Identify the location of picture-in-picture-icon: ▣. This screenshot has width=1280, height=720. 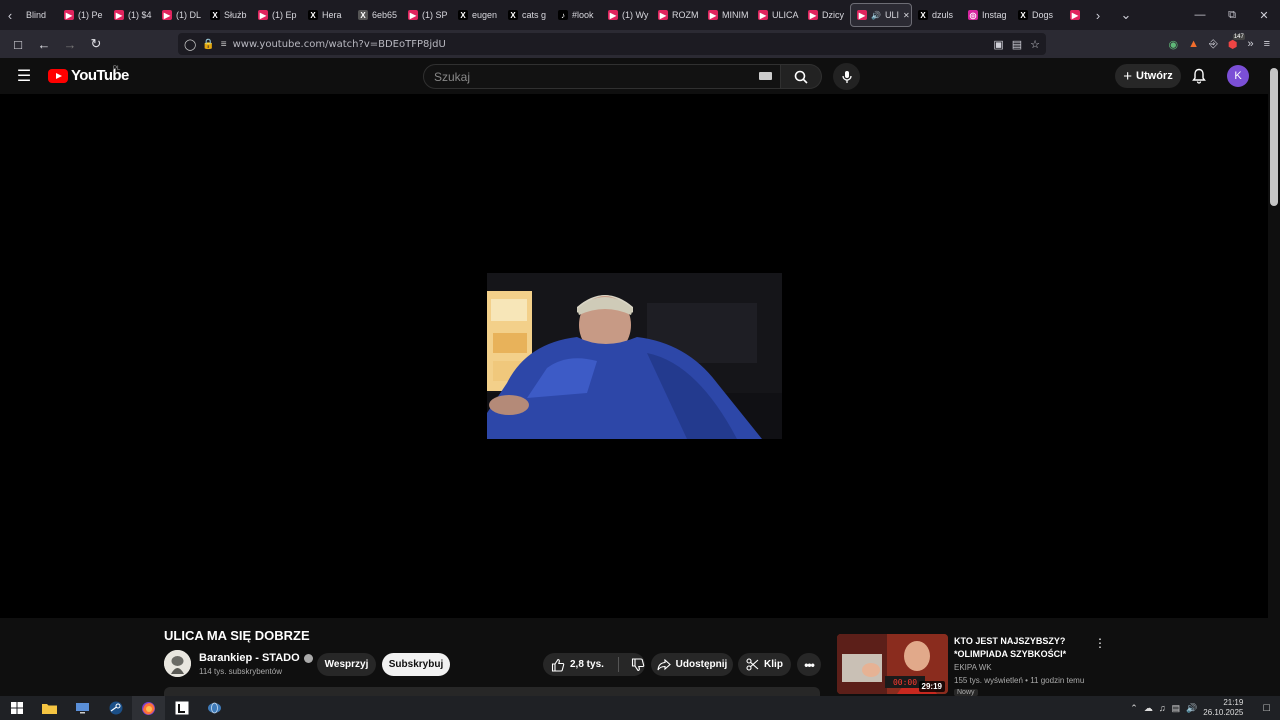
(998, 44).